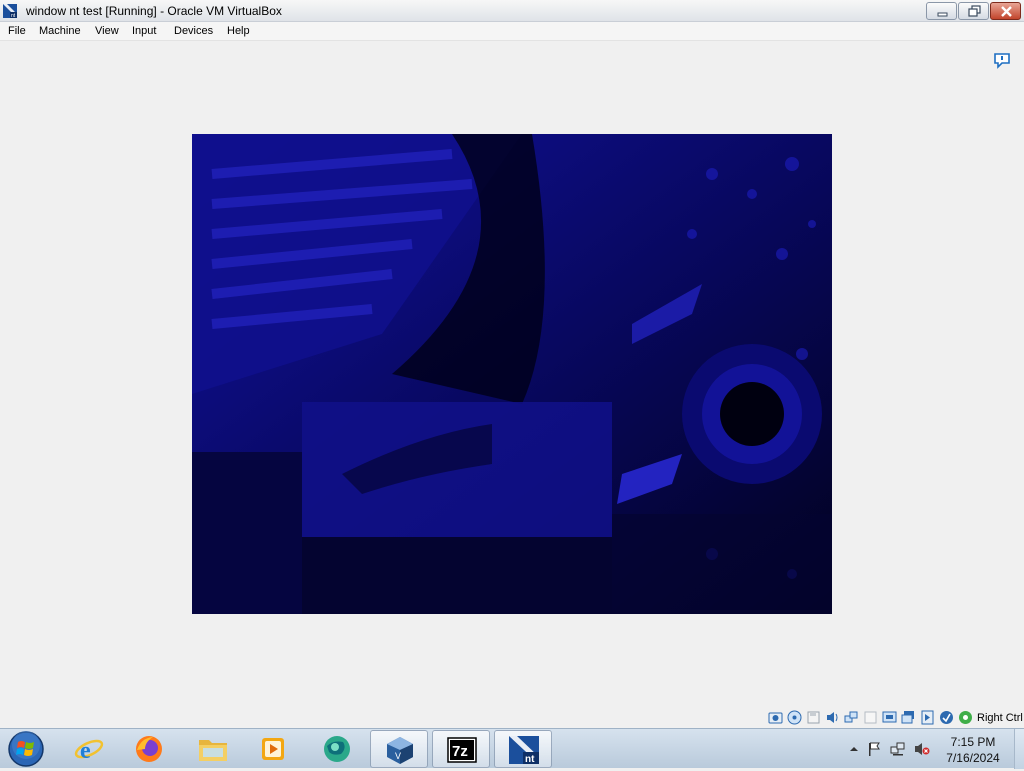 The image size is (1024, 771). I want to click on action-center-flag-icon, so click(874, 749).